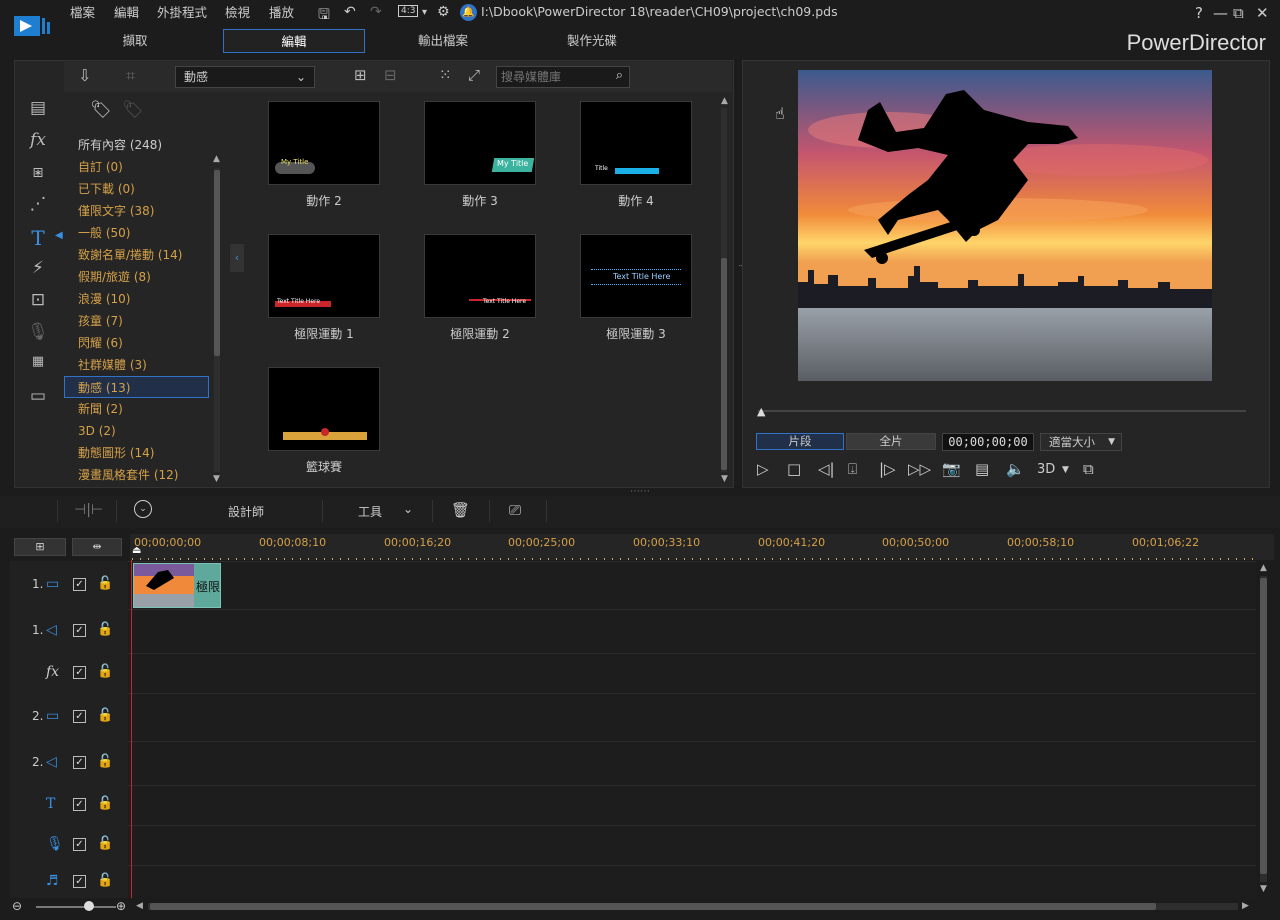 Image resolution: width=1280 pixels, height=920 pixels. I want to click on category-item: 動態圖形 (14), so click(140, 453).